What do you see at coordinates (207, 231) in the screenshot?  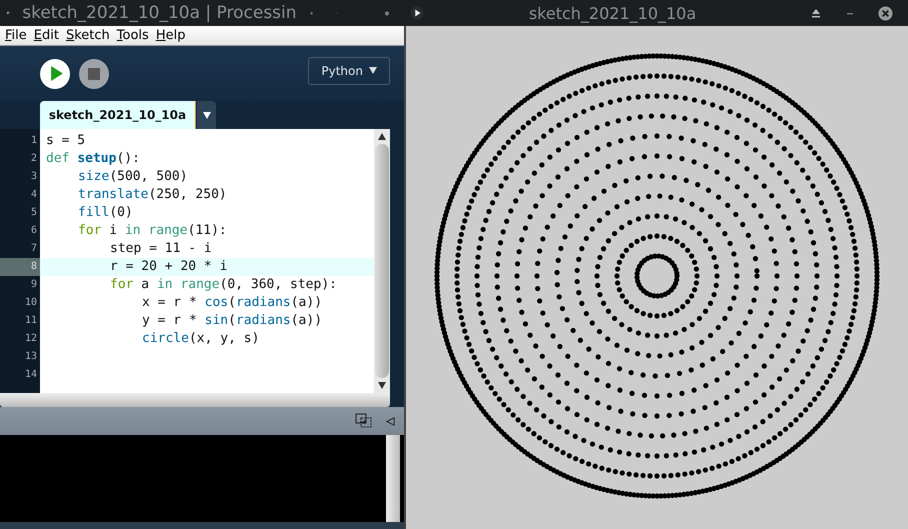 I see `code-line: for i in range(11):` at bounding box center [207, 231].